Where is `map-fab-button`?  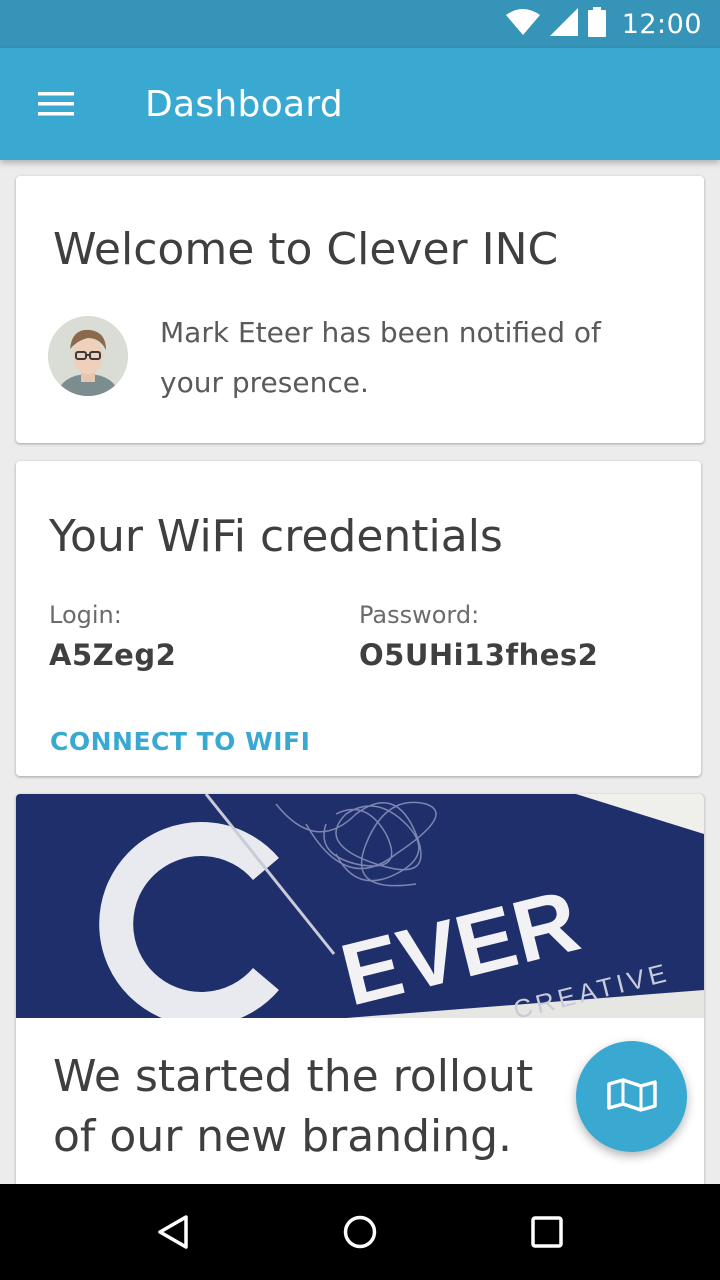 map-fab-button is located at coordinates (631, 1096).